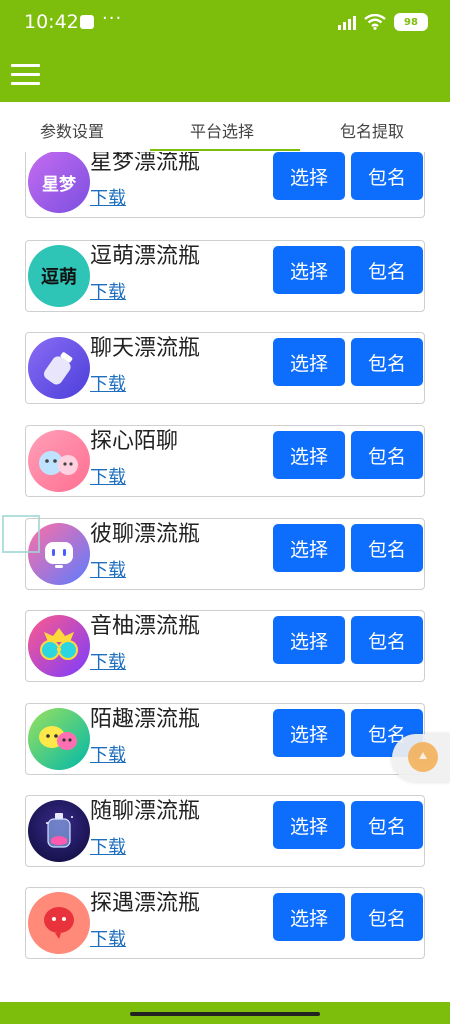 The height and width of the screenshot is (1024, 450). I want to click on platform-name: 彼聊漂流瓶, so click(145, 534).